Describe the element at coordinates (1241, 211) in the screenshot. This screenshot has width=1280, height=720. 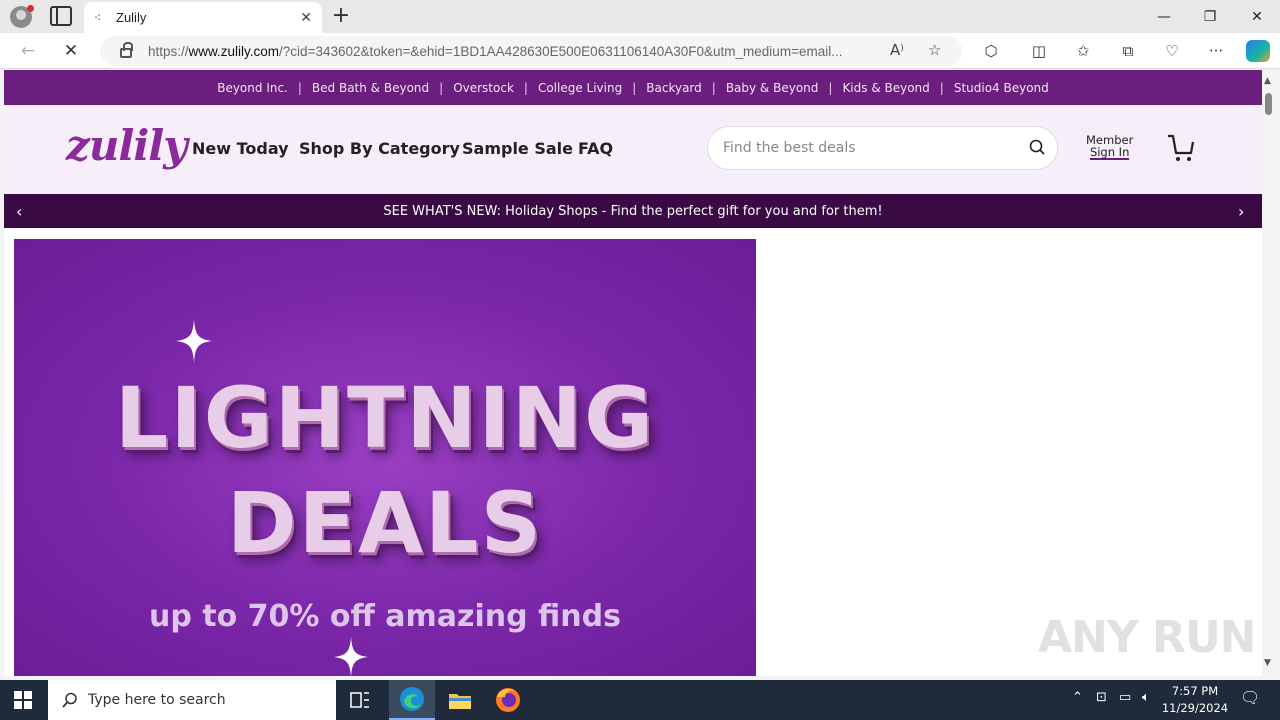
I see `chevron-right-icon: ›` at that location.